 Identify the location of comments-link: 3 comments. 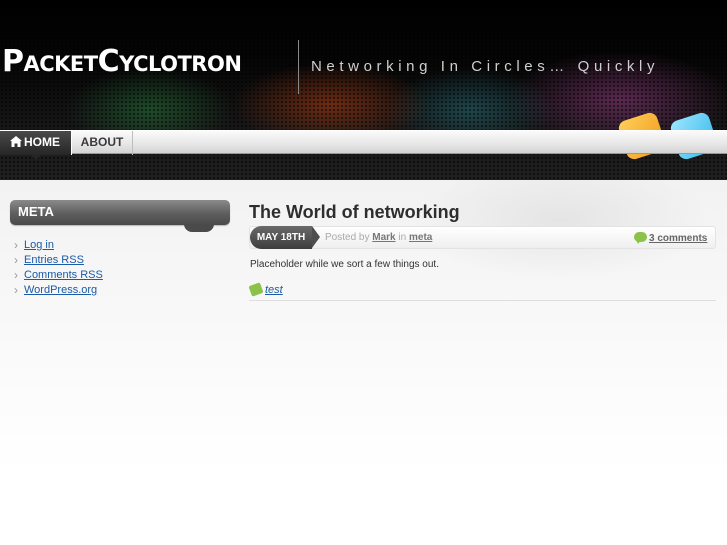
(678, 238).